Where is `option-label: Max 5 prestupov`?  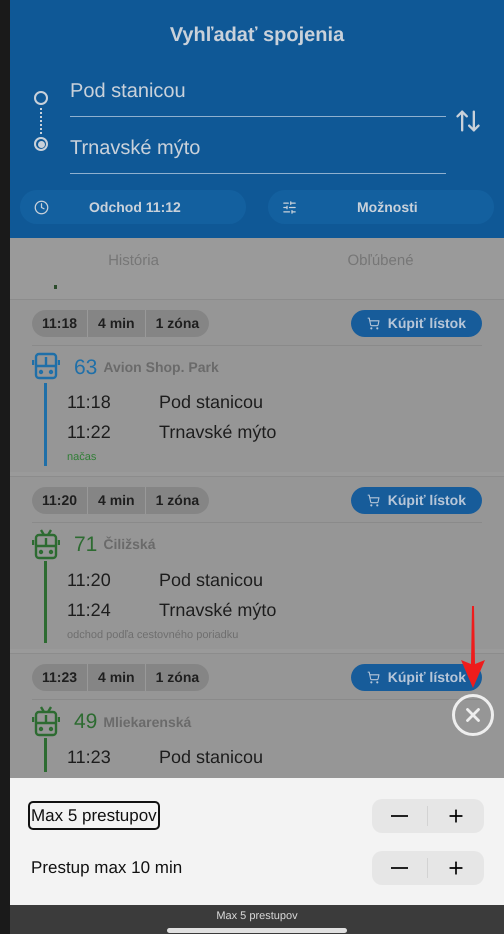
option-label: Max 5 prestupov is located at coordinates (94, 815).